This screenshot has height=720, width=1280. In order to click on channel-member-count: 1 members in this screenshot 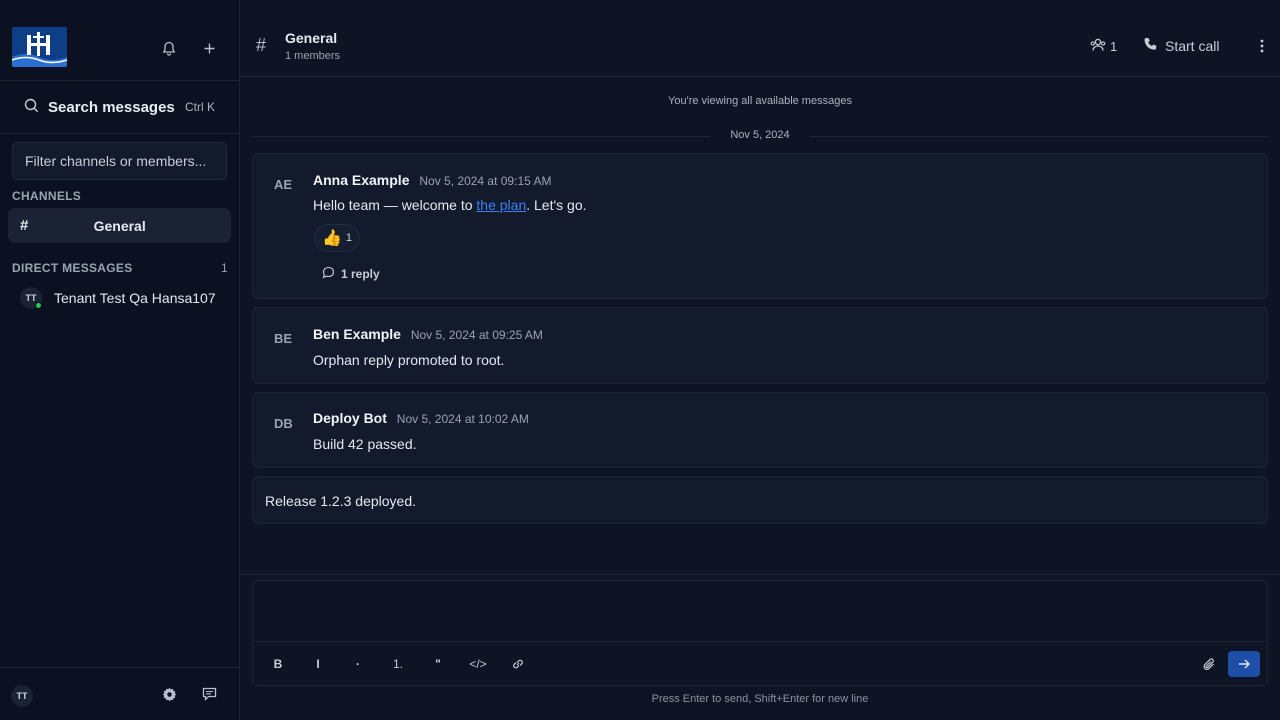, I will do `click(313, 56)`.